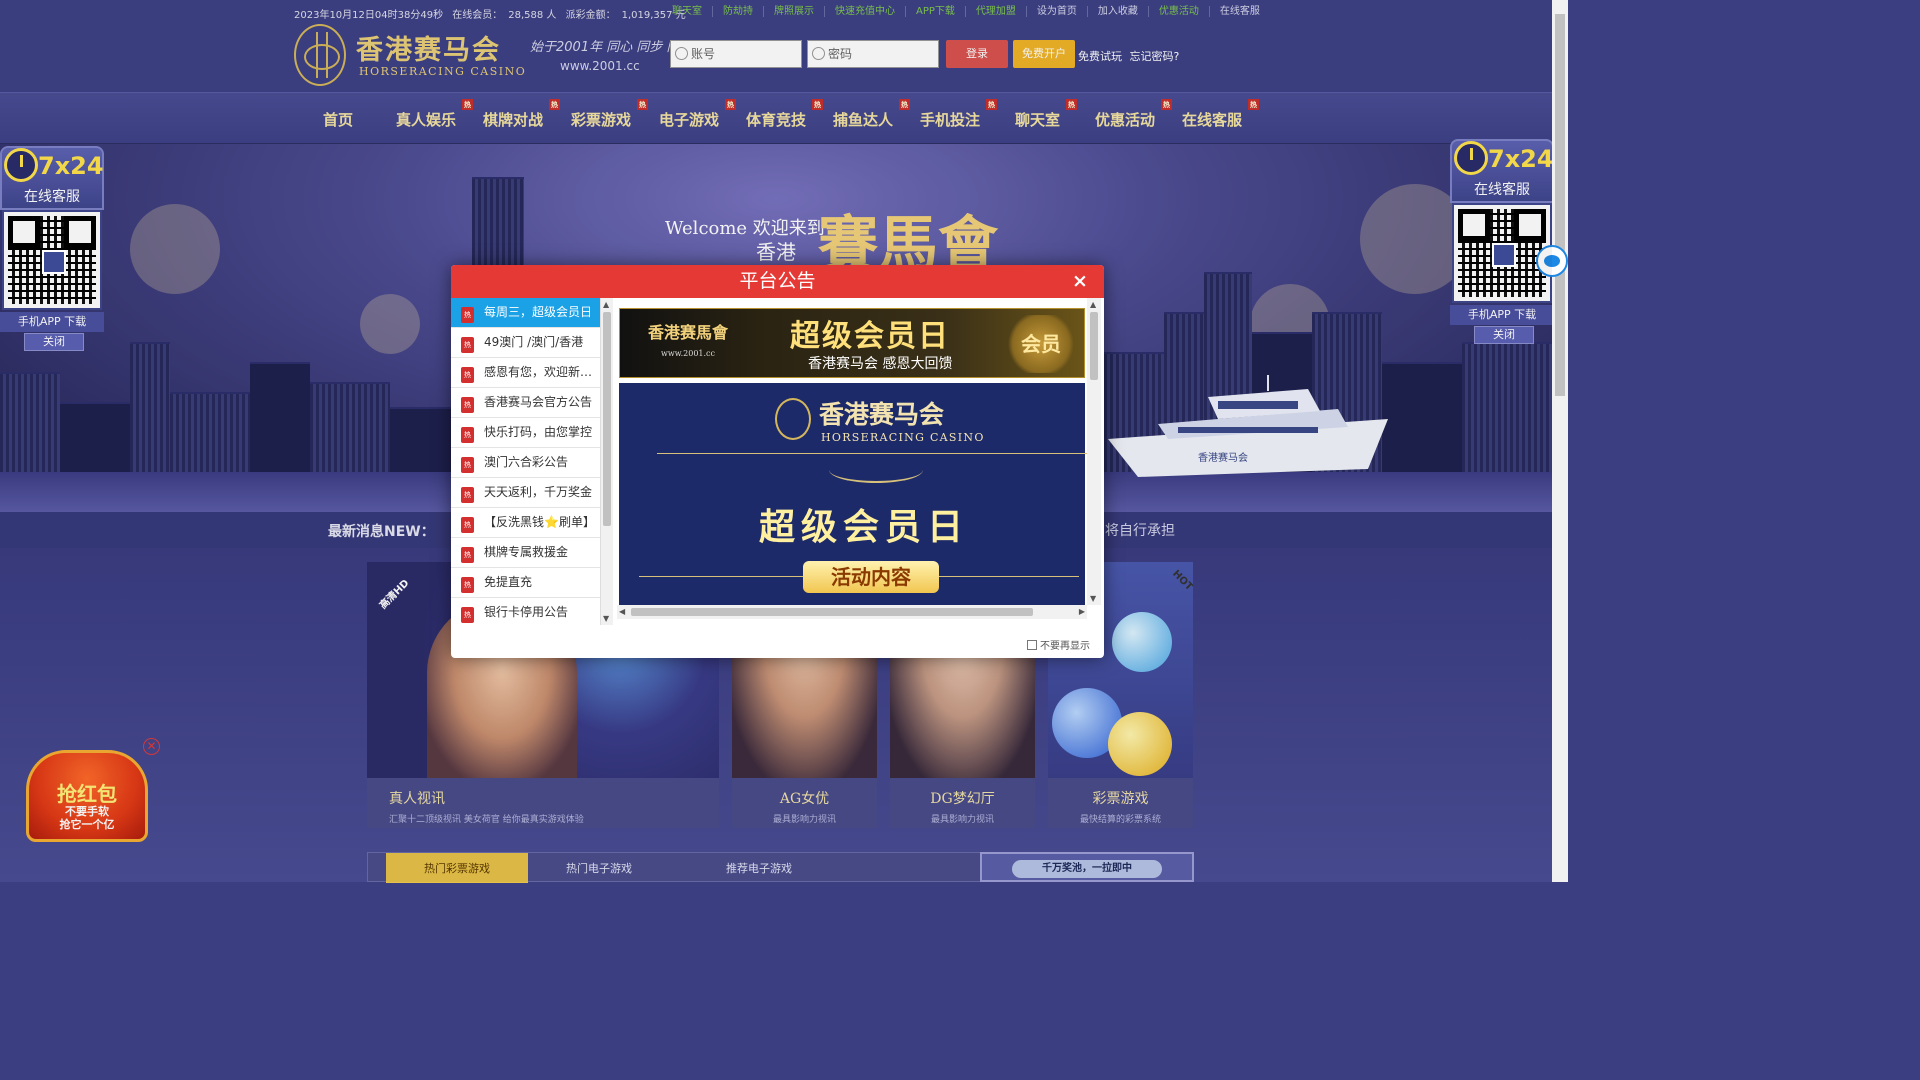 Image resolution: width=1920 pixels, height=1080 pixels. Describe the element at coordinates (538, 432) in the screenshot. I see `notice-title: 快乐打码，由您掌控` at that location.